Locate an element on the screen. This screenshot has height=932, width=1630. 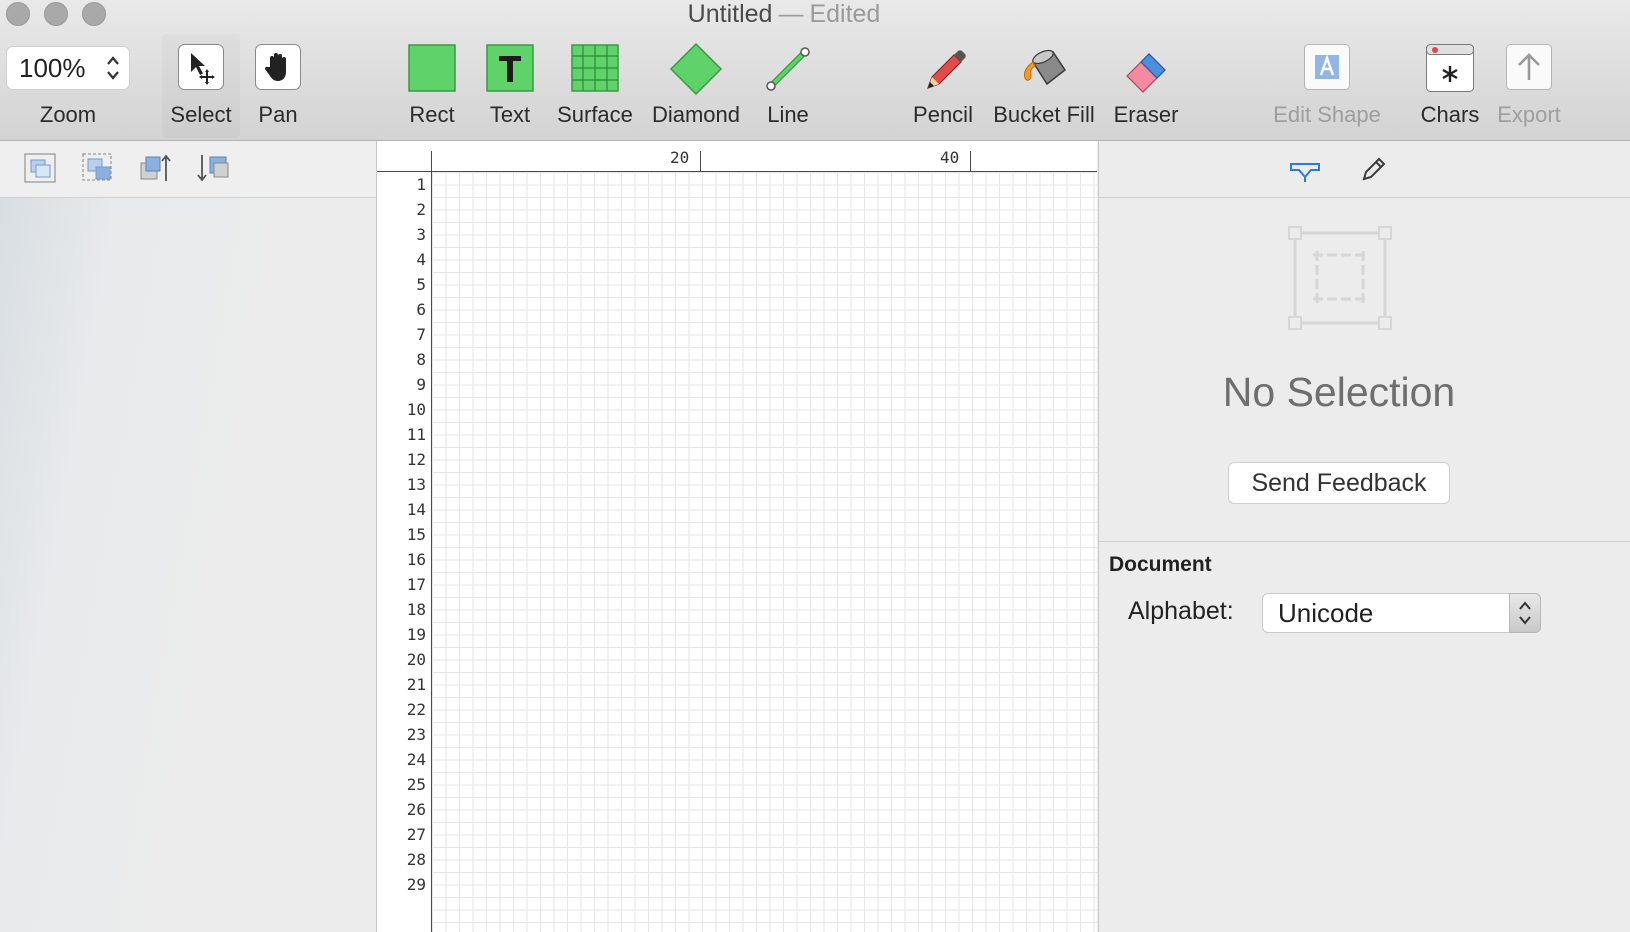
ruler-row-number: 14 is located at coordinates (416, 509).